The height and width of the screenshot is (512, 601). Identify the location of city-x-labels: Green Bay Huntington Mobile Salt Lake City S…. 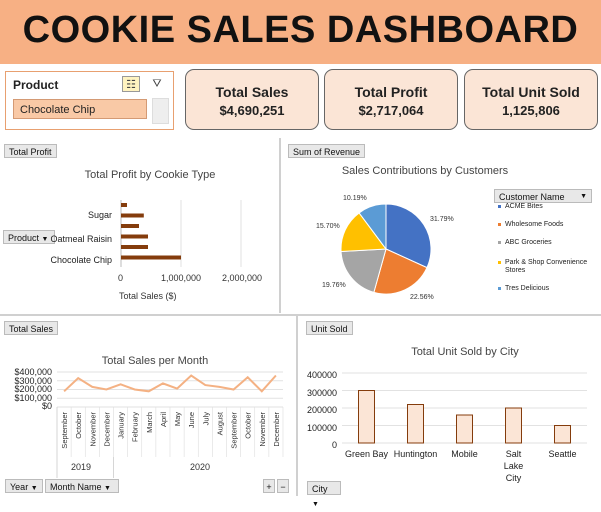
(467, 465).